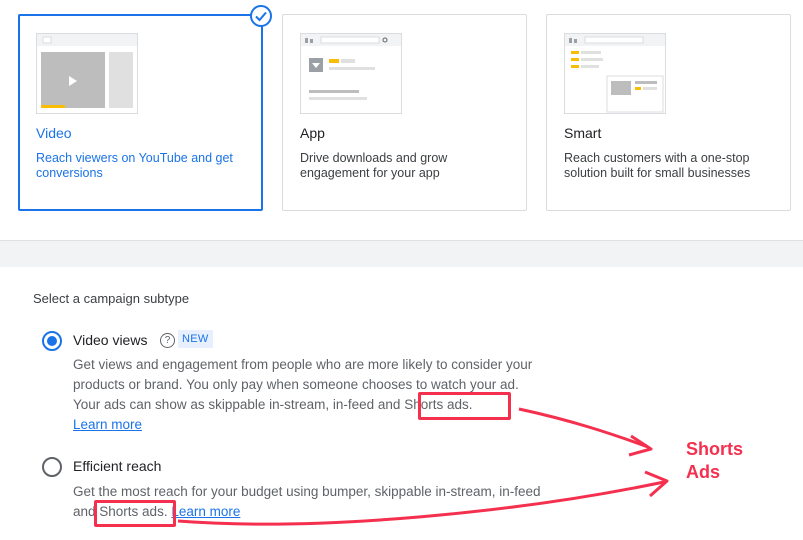  What do you see at coordinates (423, 466) in the screenshot?
I see `annotation-arrows` at bounding box center [423, 466].